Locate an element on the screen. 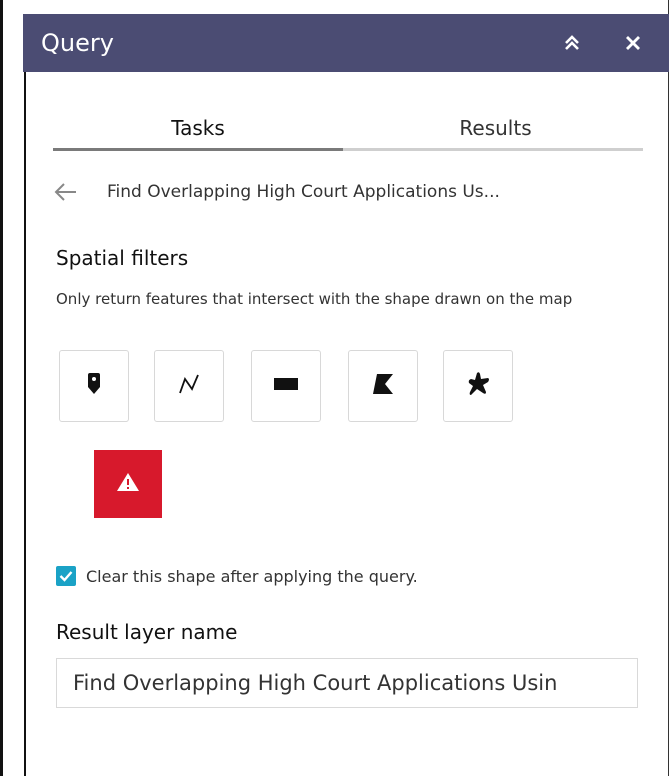 This screenshot has height=776, width=669. polygon-tool-button is located at coordinates (383, 386).